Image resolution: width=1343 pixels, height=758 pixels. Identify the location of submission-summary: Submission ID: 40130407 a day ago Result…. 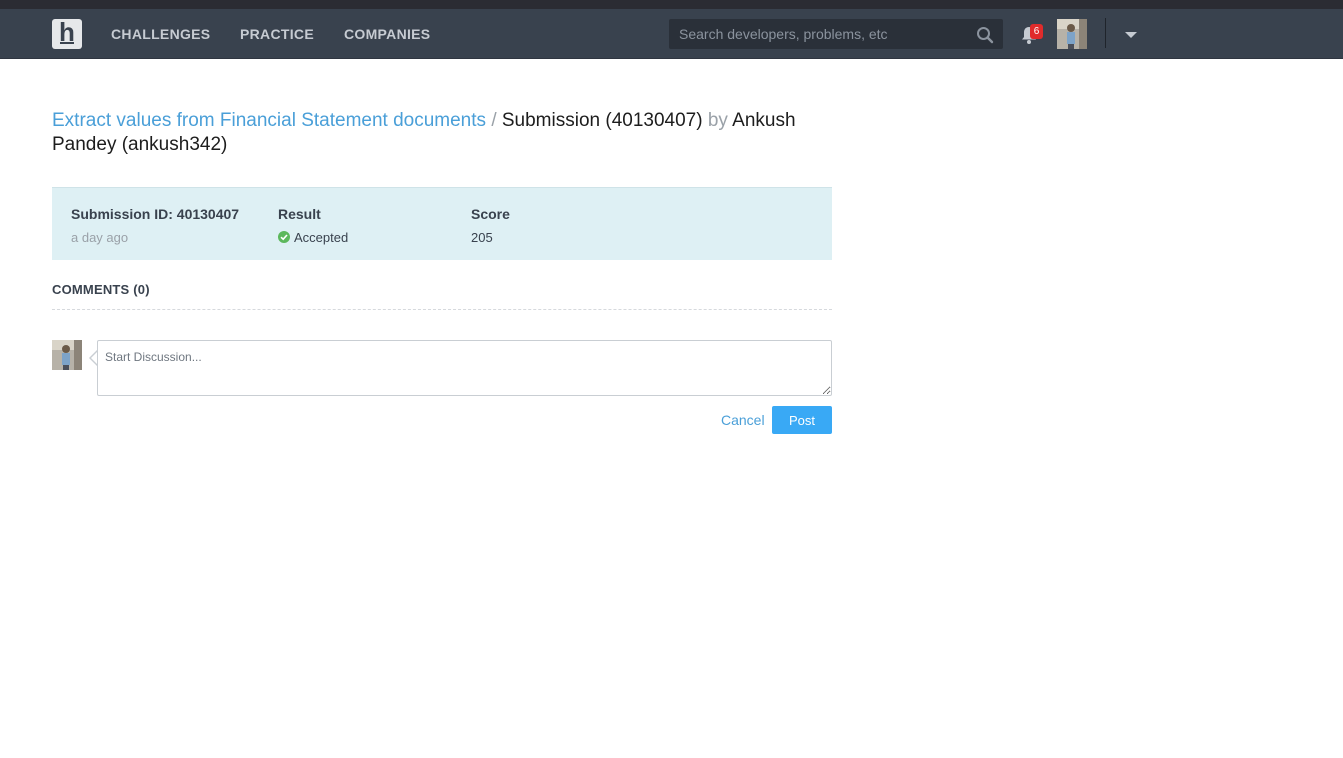
(442, 223).